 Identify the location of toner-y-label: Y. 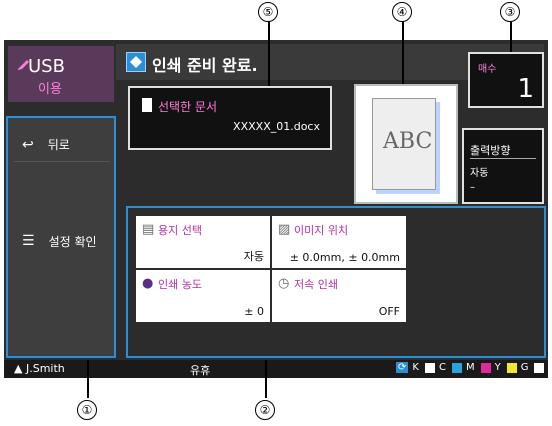
(497, 367).